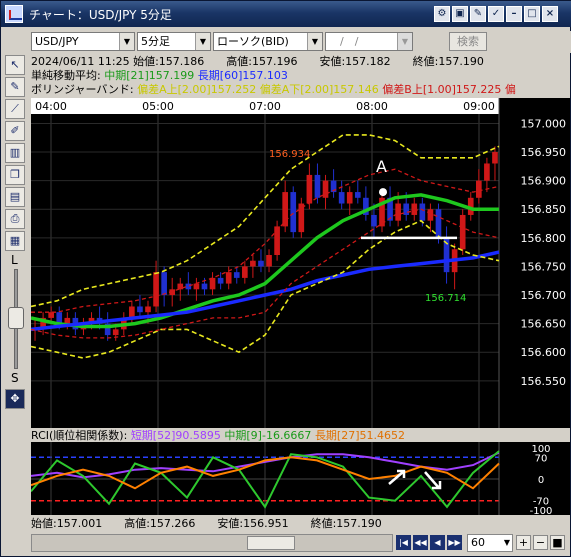  Describe the element at coordinates (174, 41) in the screenshot. I see `timeframe-select: 5分足 ▼` at that location.